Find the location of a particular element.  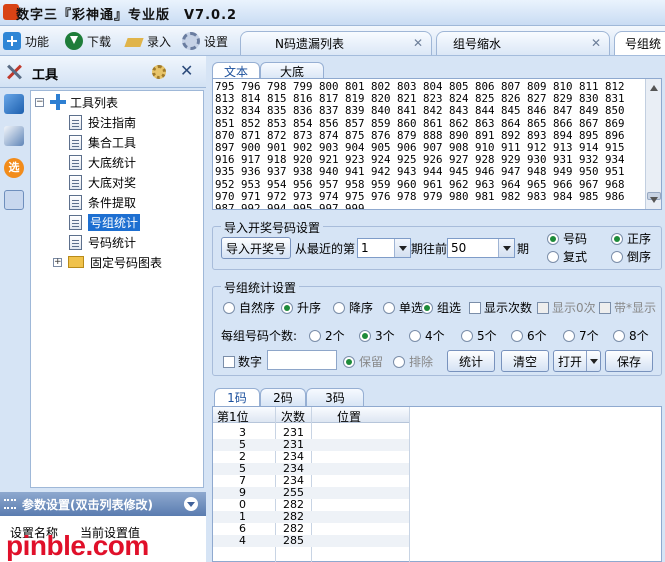

stat-button: 统计 is located at coordinates (471, 361).